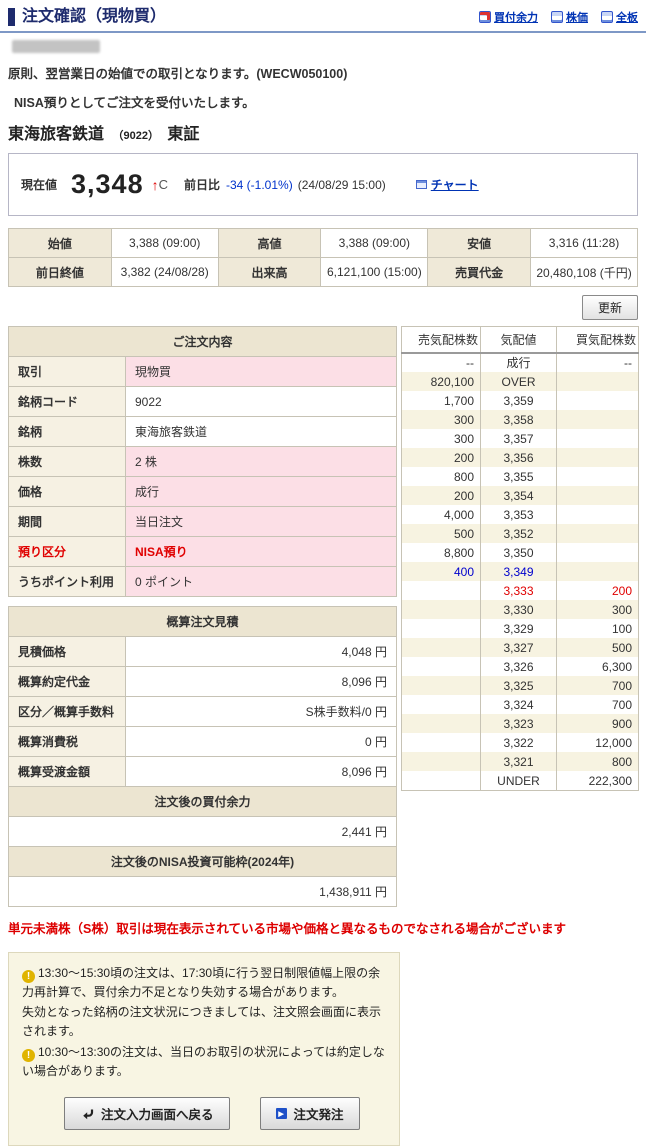 The height and width of the screenshot is (1146, 646). Describe the element at coordinates (107, 184) in the screenshot. I see `current-price: 3,348` at that location.